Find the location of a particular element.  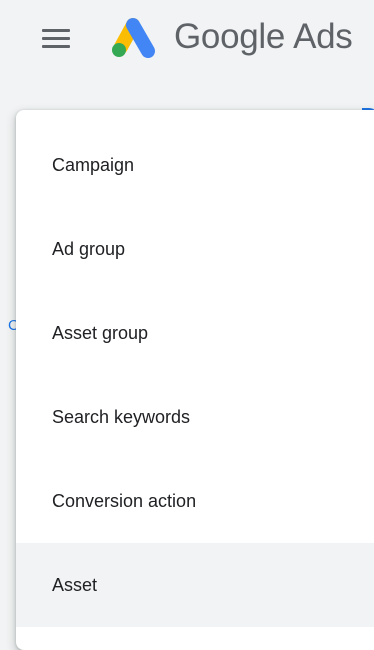

menu-item-label: Asset group is located at coordinates (100, 332).